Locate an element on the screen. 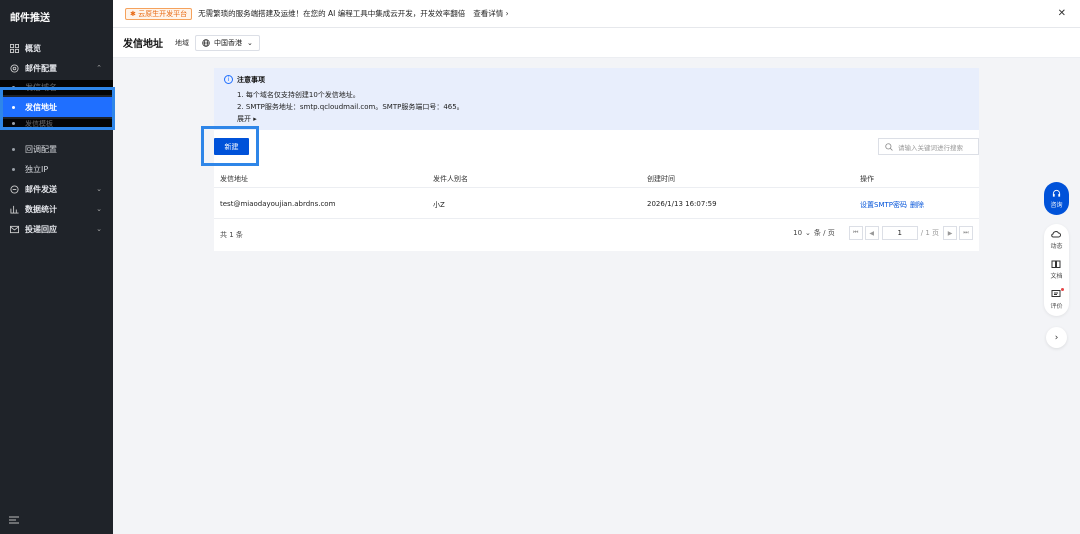  page-size-value: 10 is located at coordinates (798, 233).